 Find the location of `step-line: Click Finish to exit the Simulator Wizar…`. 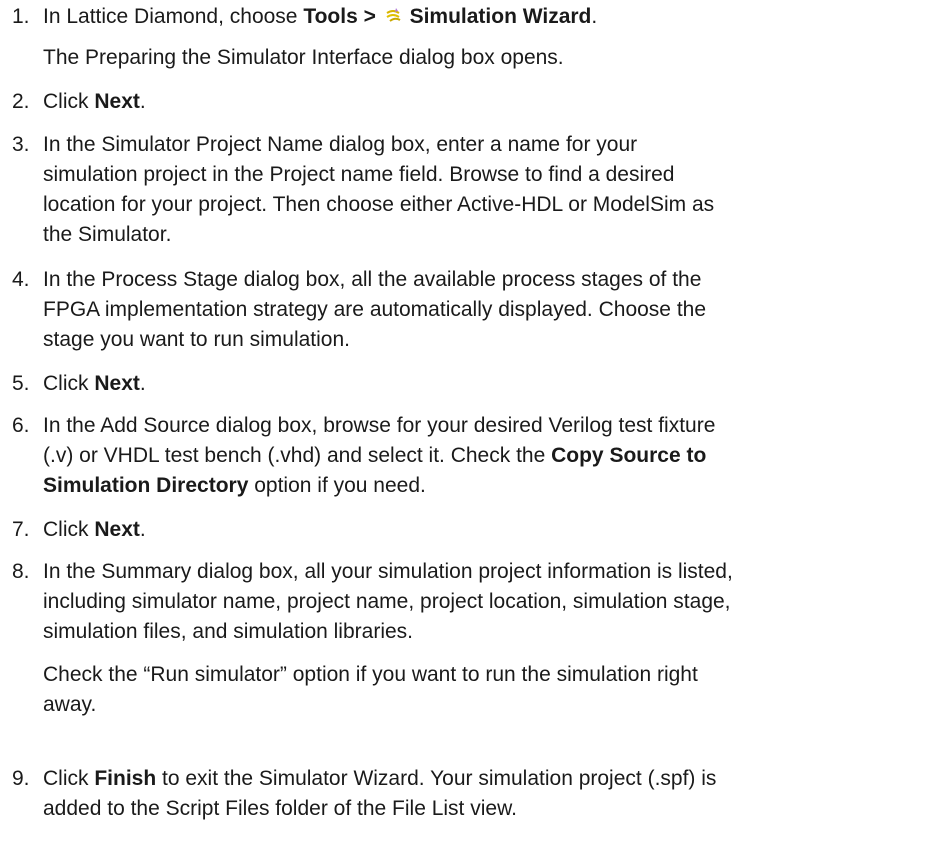

step-line: Click Finish to exit the Simulator Wizar… is located at coordinates (483, 779).